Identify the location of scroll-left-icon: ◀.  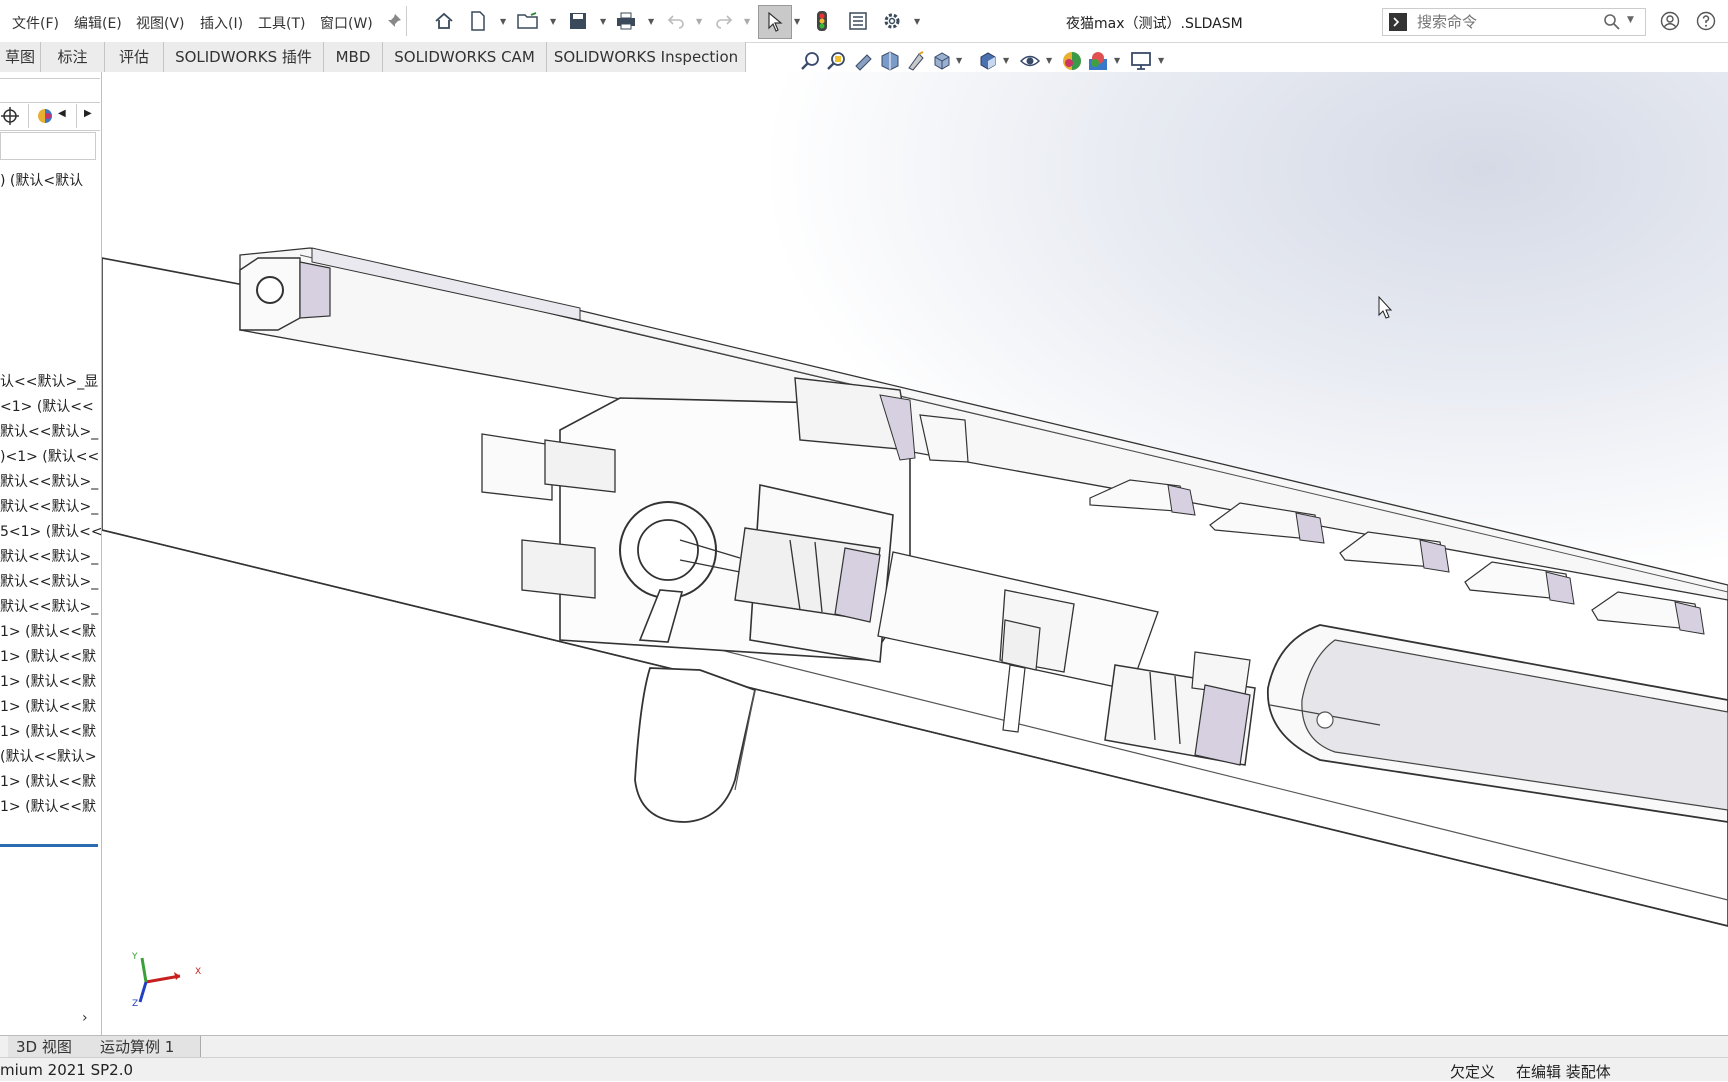
(62, 113).